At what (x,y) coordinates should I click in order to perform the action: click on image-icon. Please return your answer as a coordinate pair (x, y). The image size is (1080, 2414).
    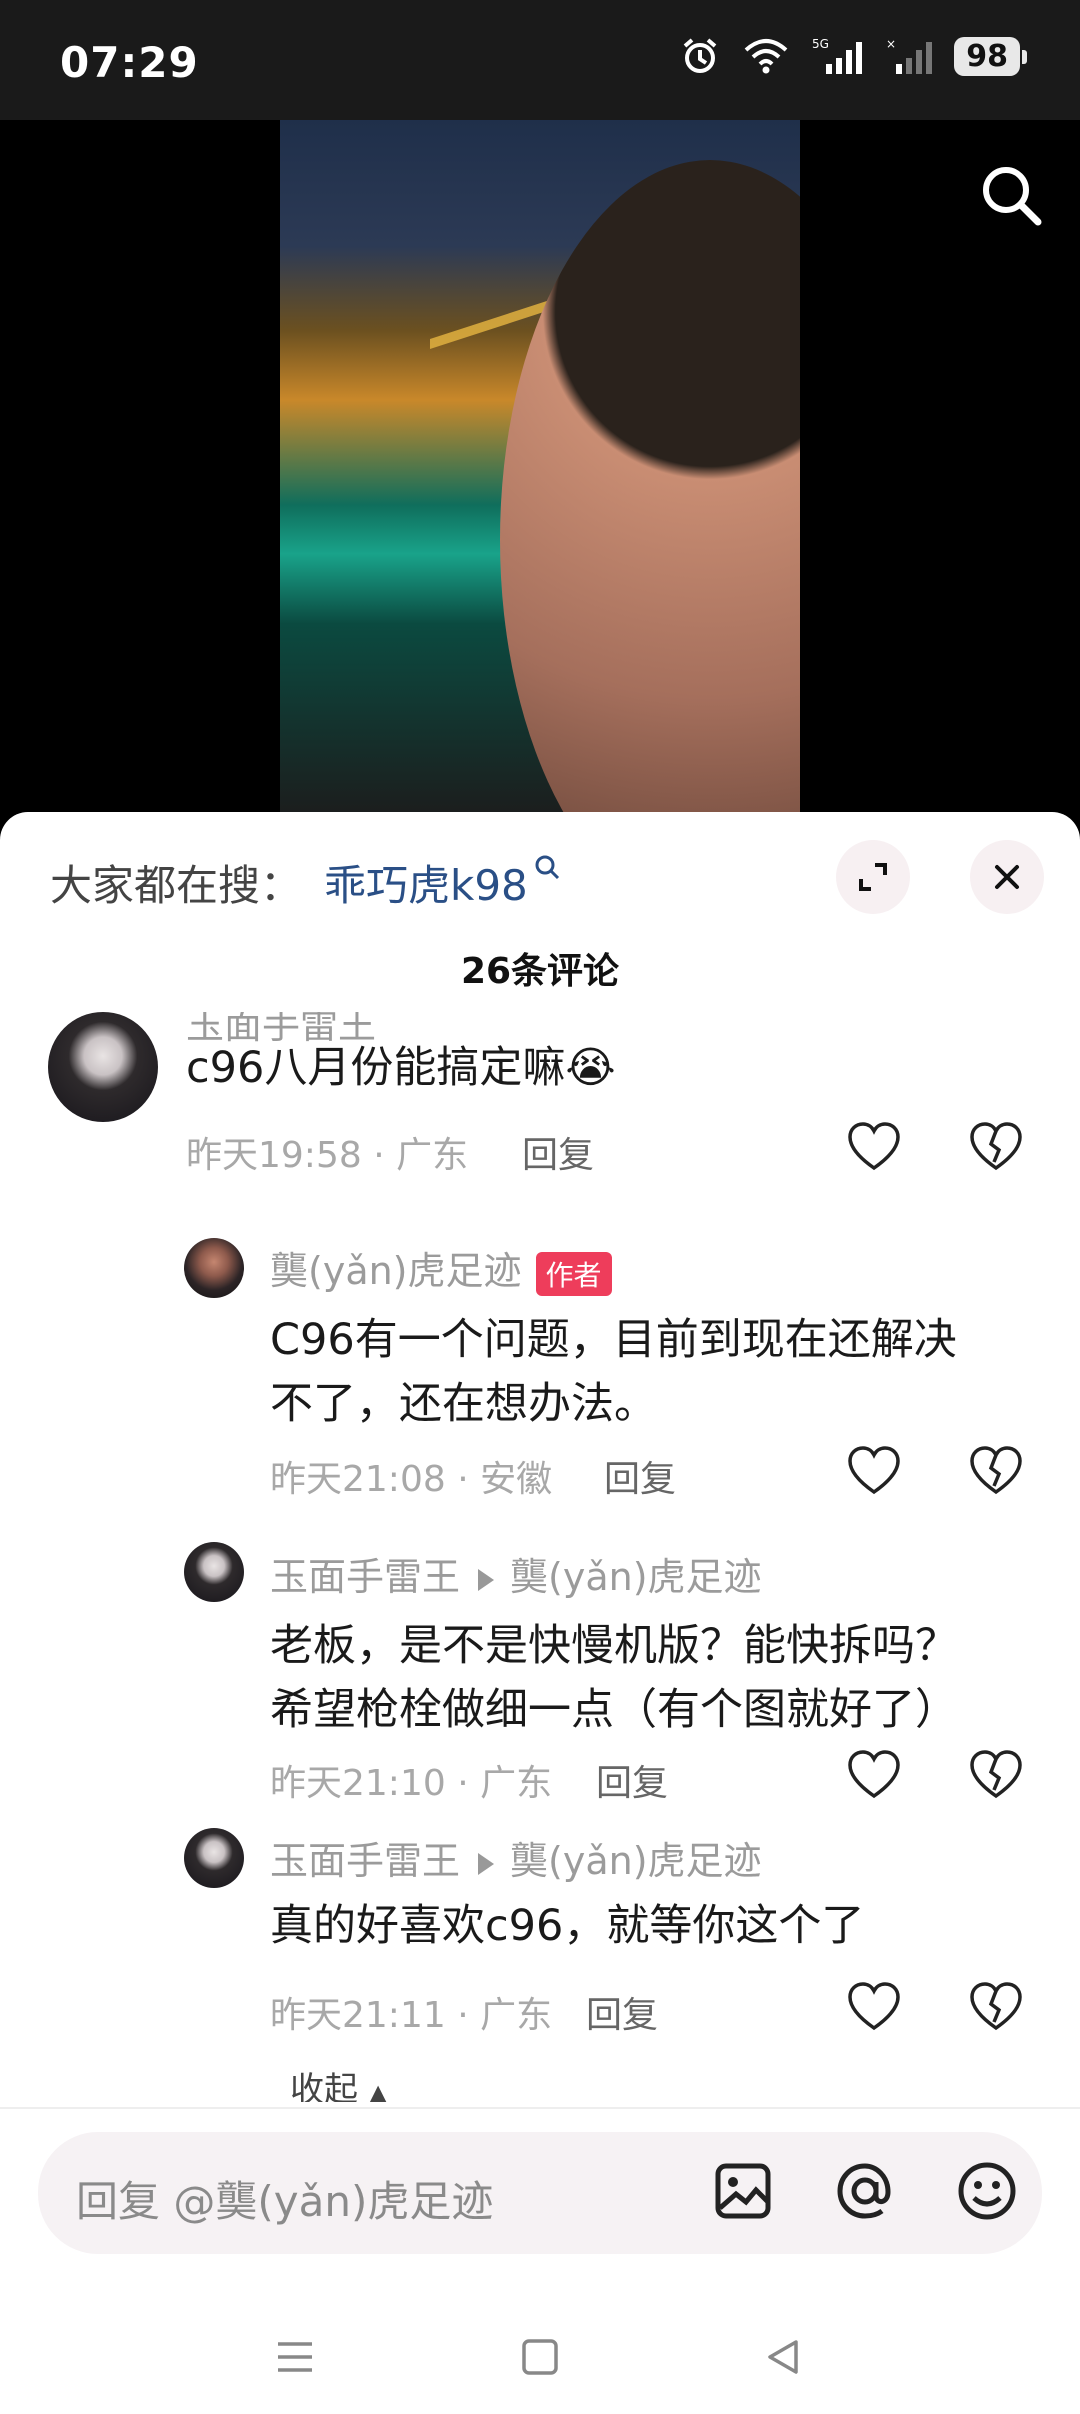
    Looking at the image, I should click on (743, 2191).